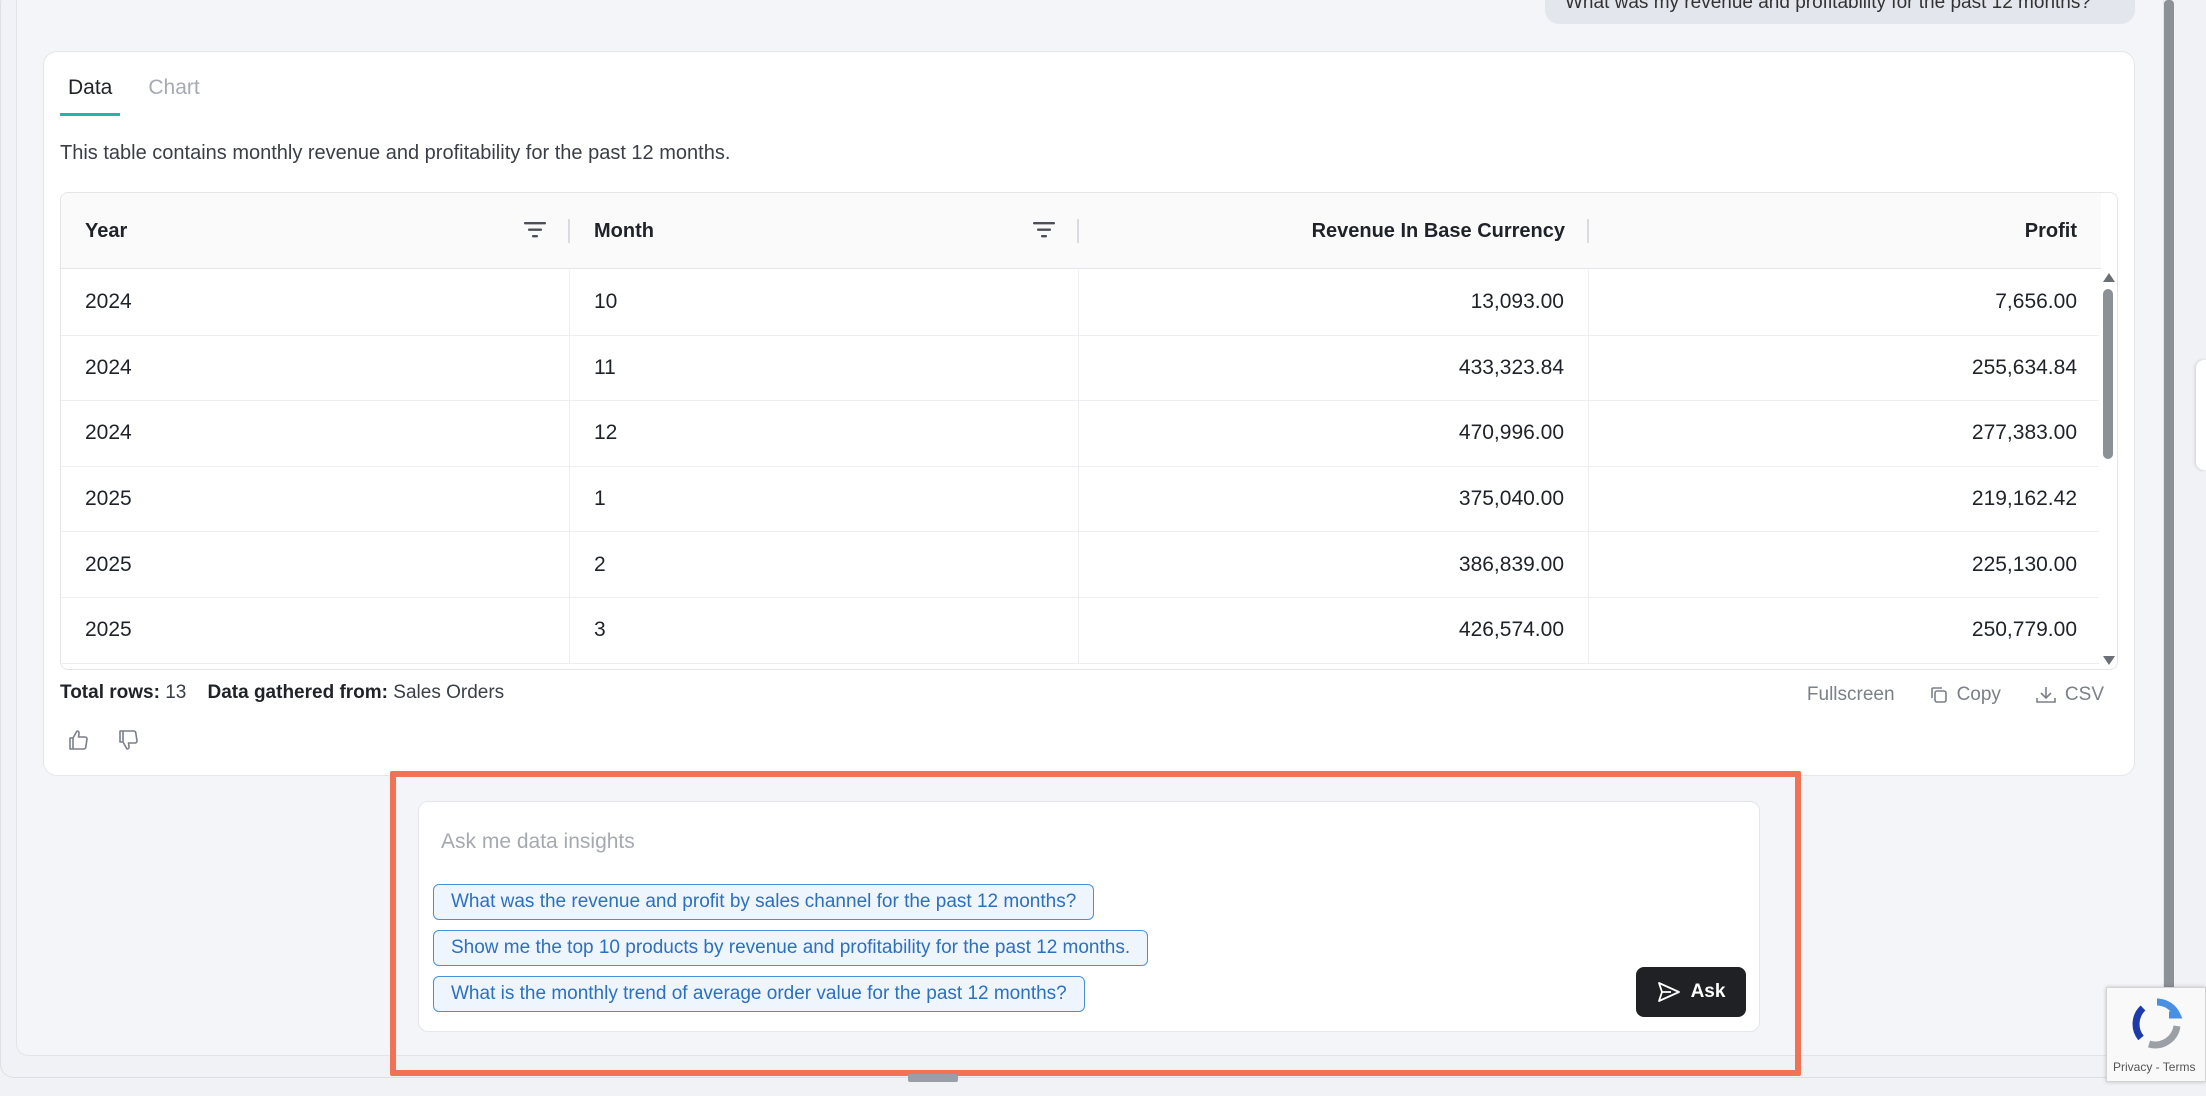 This screenshot has height=1096, width=2206. Describe the element at coordinates (110, 692) in the screenshot. I see `total-rows-label: Total rows:` at that location.